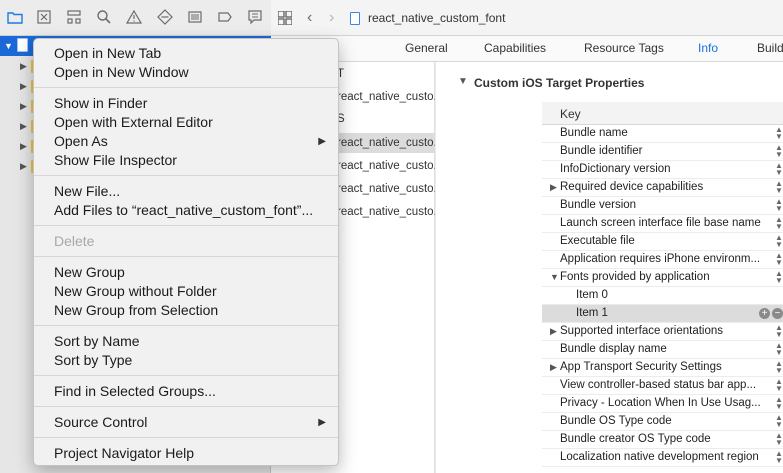  What do you see at coordinates (559, 83) in the screenshot?
I see `section-title: Custom iOS Target Properties` at bounding box center [559, 83].